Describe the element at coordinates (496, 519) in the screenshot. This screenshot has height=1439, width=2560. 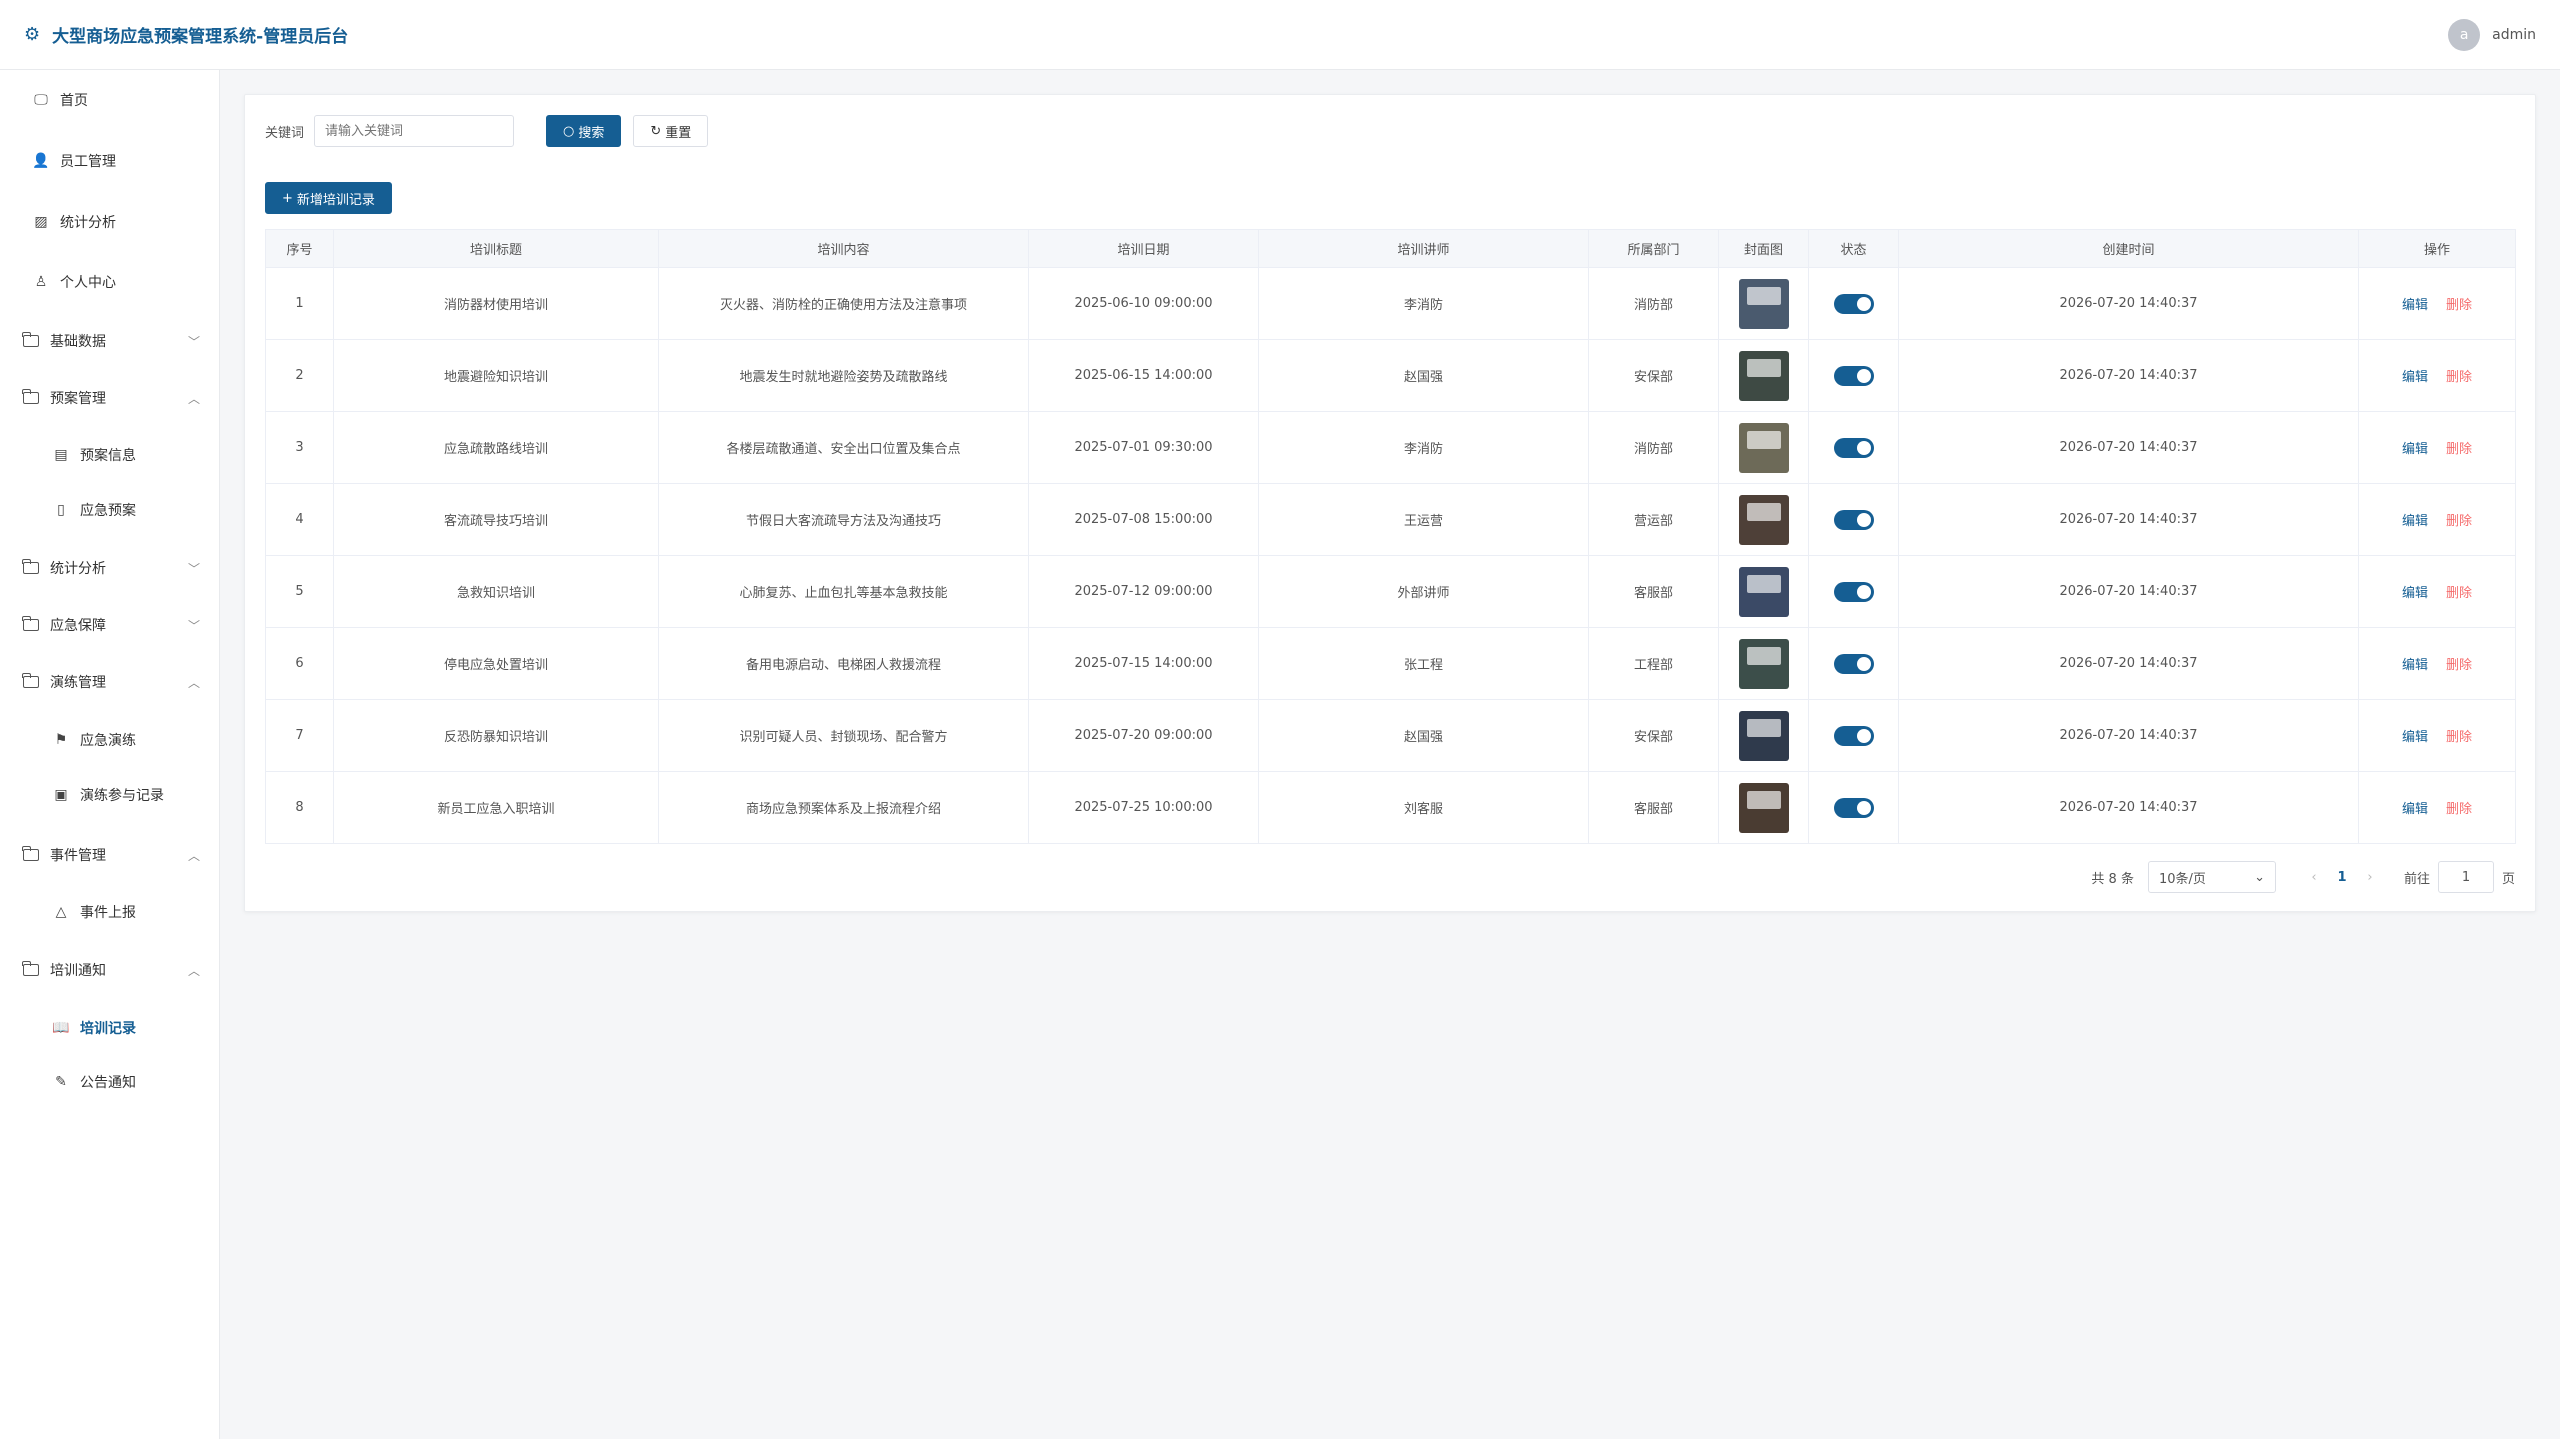
I see `cell-title: 客流疏导技巧培训` at that location.